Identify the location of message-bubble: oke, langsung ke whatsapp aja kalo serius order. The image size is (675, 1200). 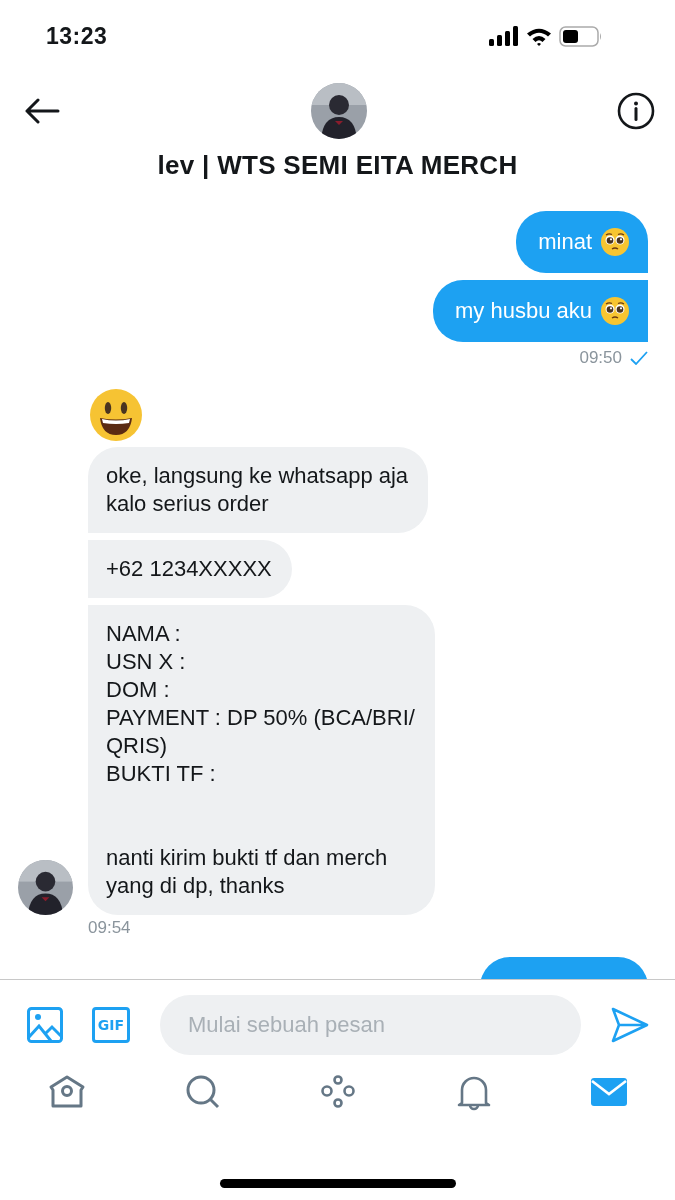
(258, 490).